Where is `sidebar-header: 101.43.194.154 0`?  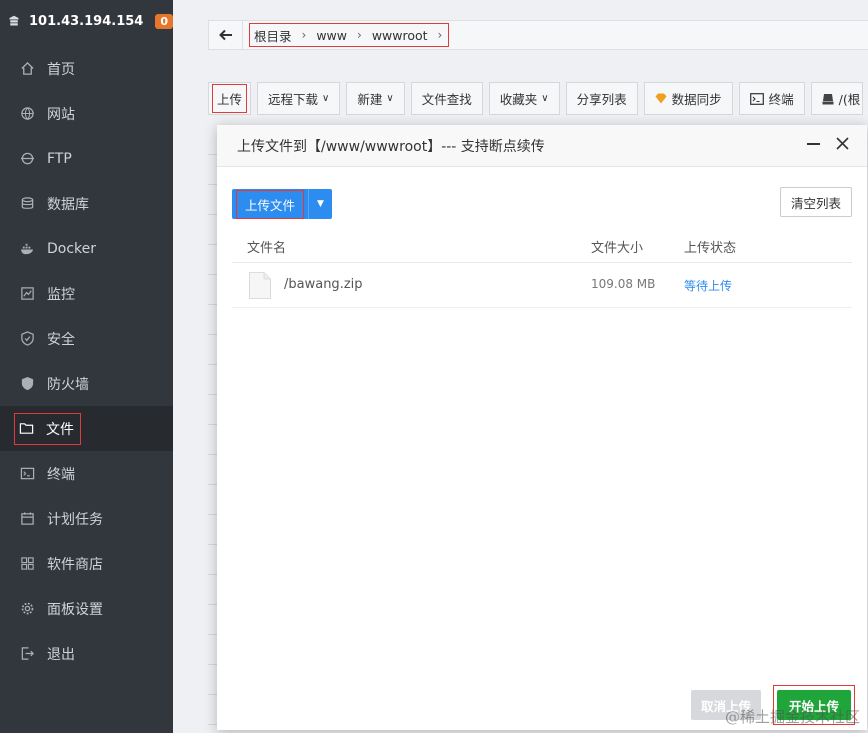
sidebar-header: 101.43.194.154 0 is located at coordinates (86, 21).